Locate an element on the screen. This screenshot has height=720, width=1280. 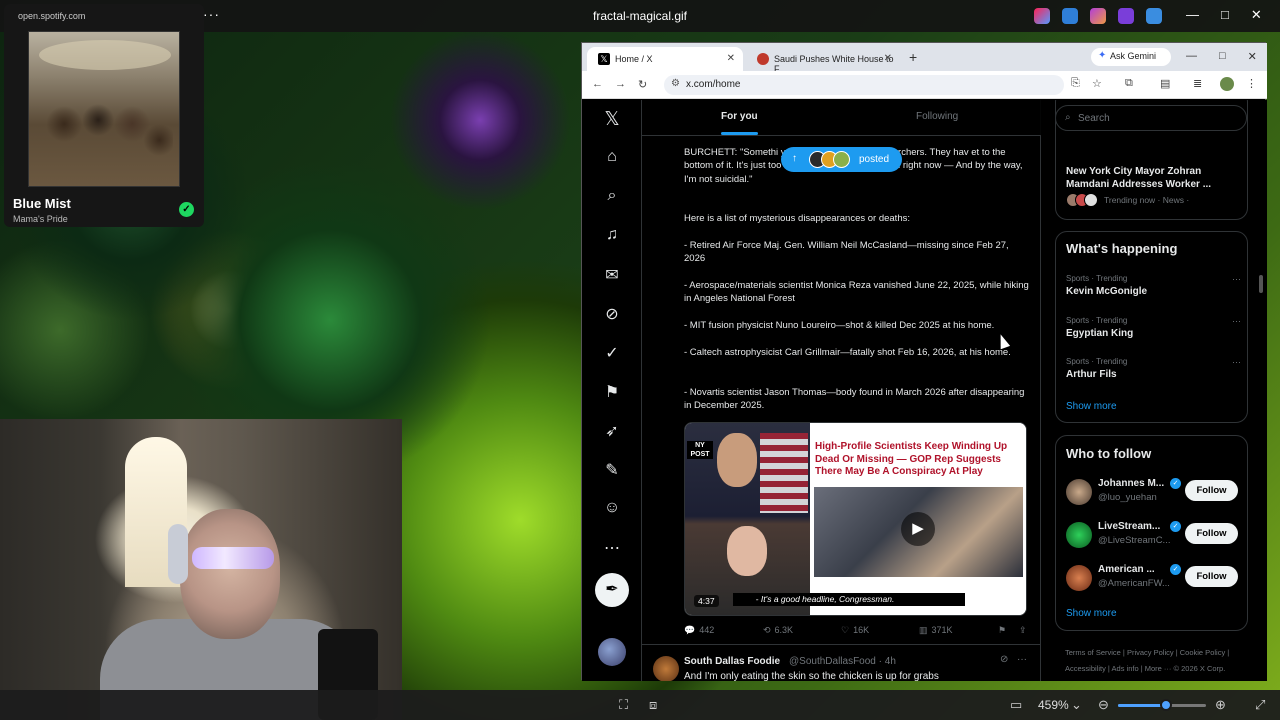
zoom-slider-knob is located at coordinates (1166, 705).